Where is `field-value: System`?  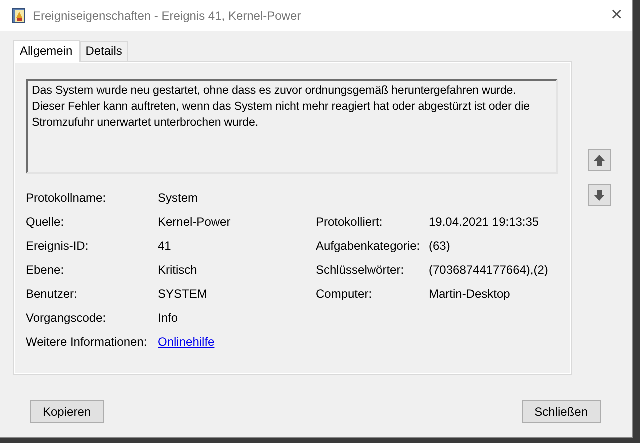 field-value: System is located at coordinates (179, 198).